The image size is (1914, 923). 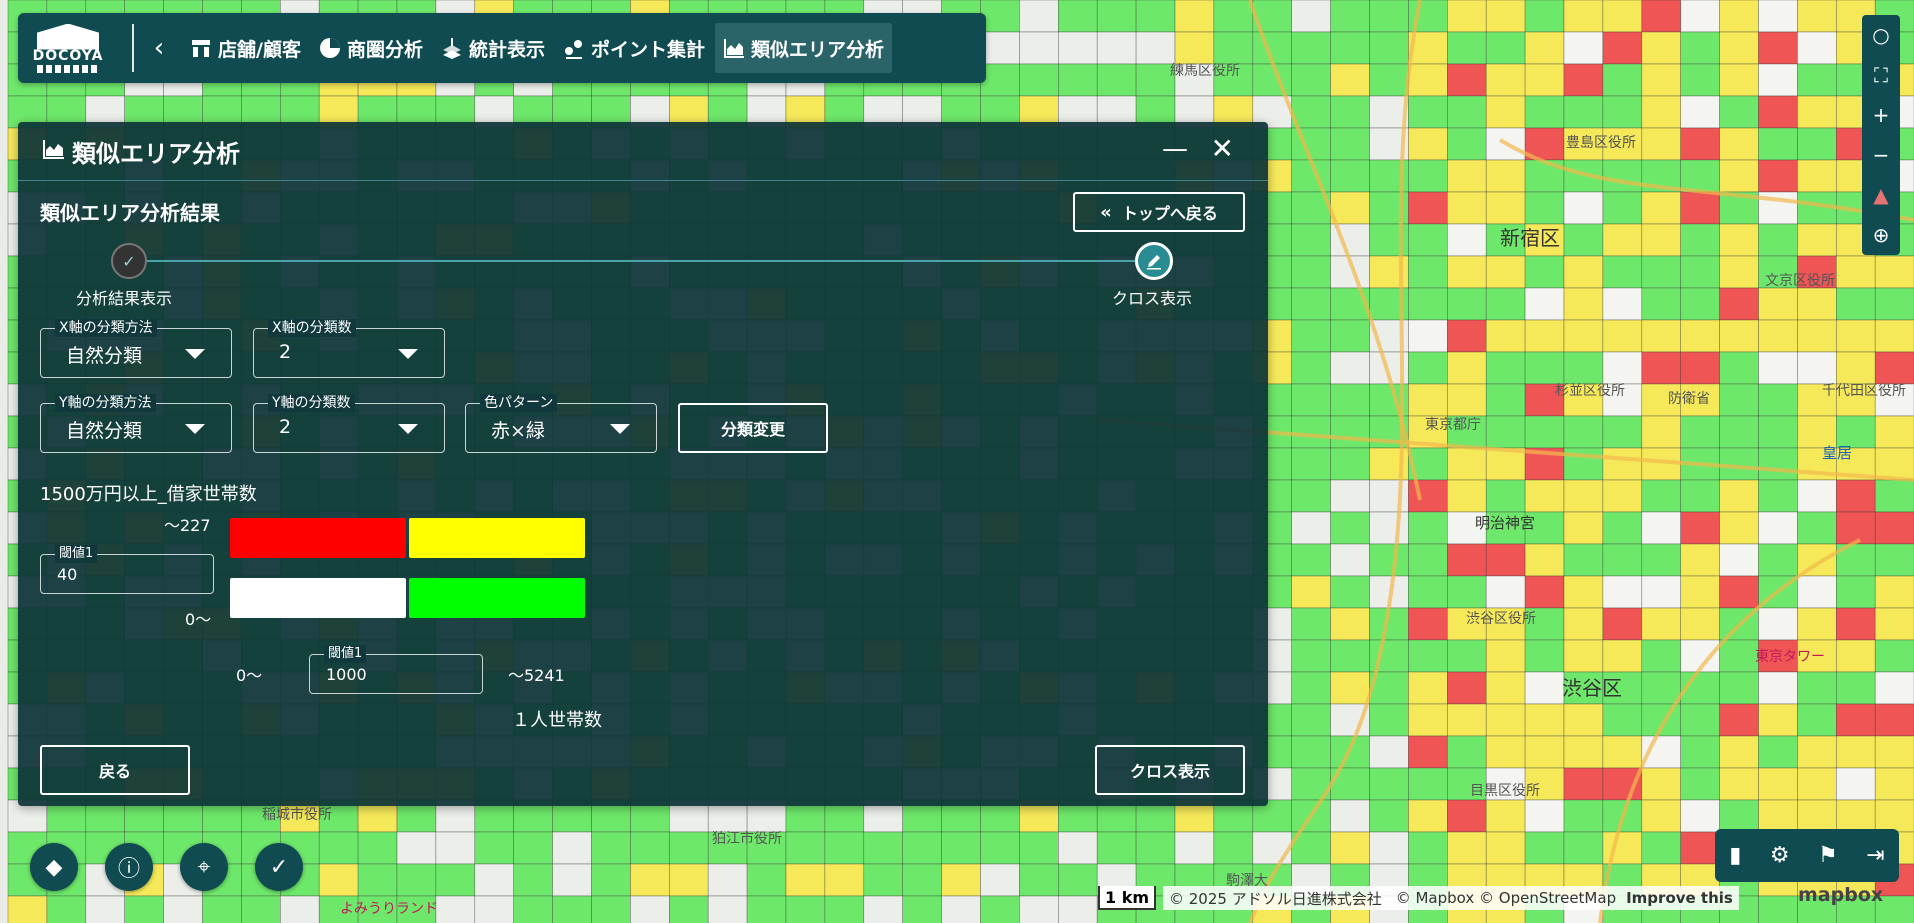 What do you see at coordinates (1881, 195) in the screenshot?
I see `compass-icon: ▲` at bounding box center [1881, 195].